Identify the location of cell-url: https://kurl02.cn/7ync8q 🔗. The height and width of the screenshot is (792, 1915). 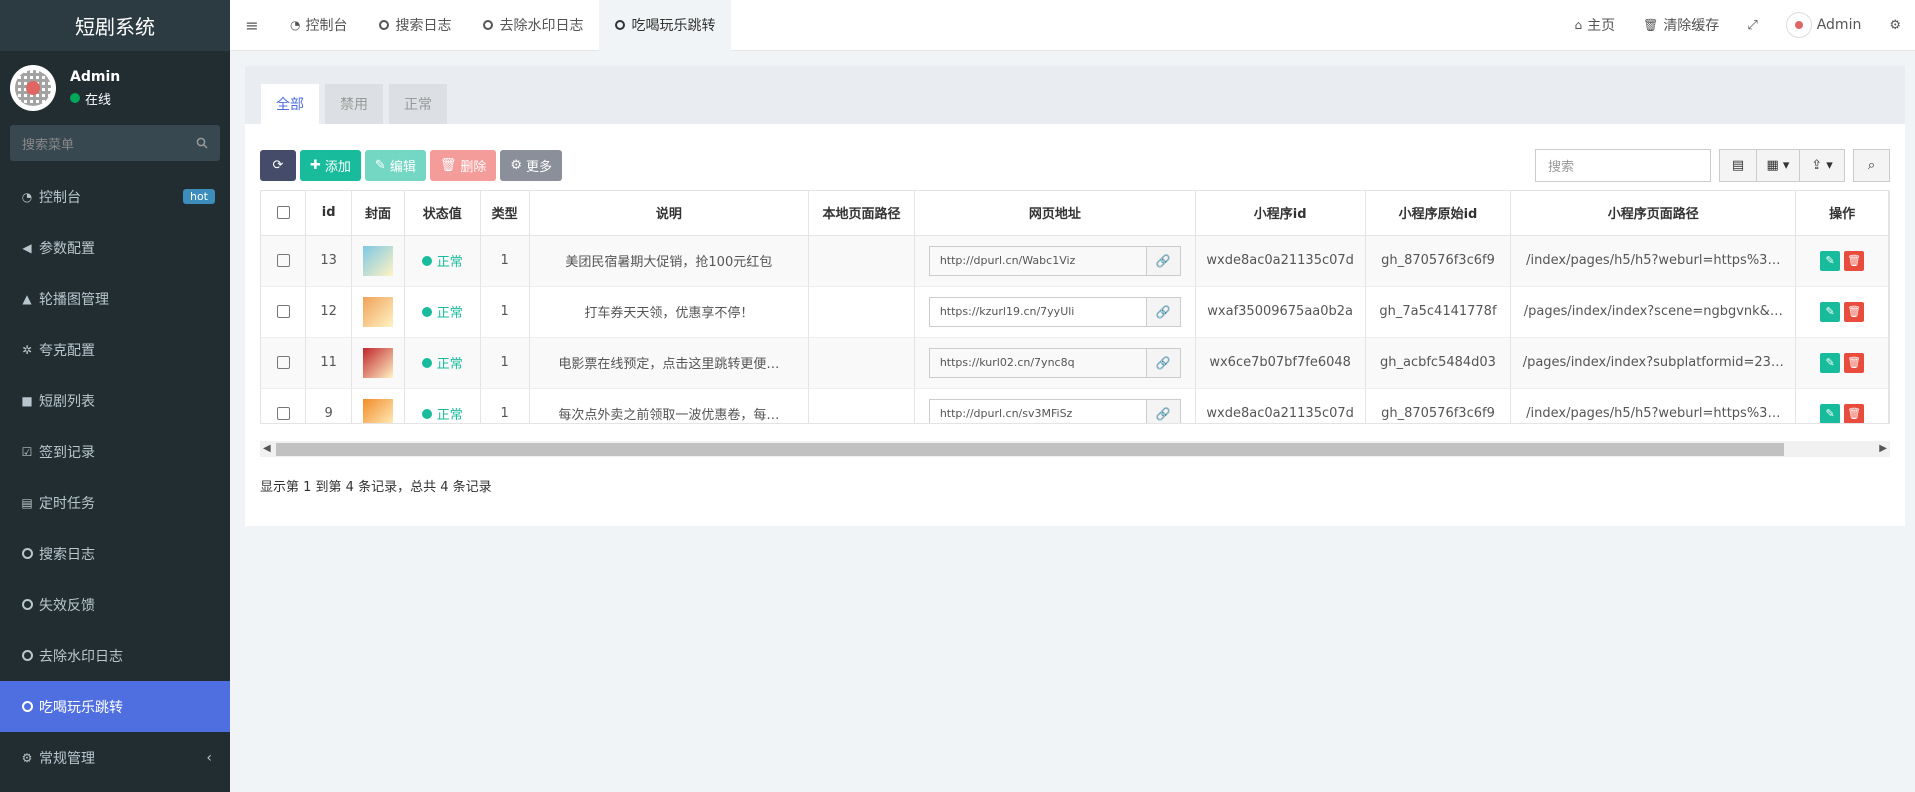
(1055, 363).